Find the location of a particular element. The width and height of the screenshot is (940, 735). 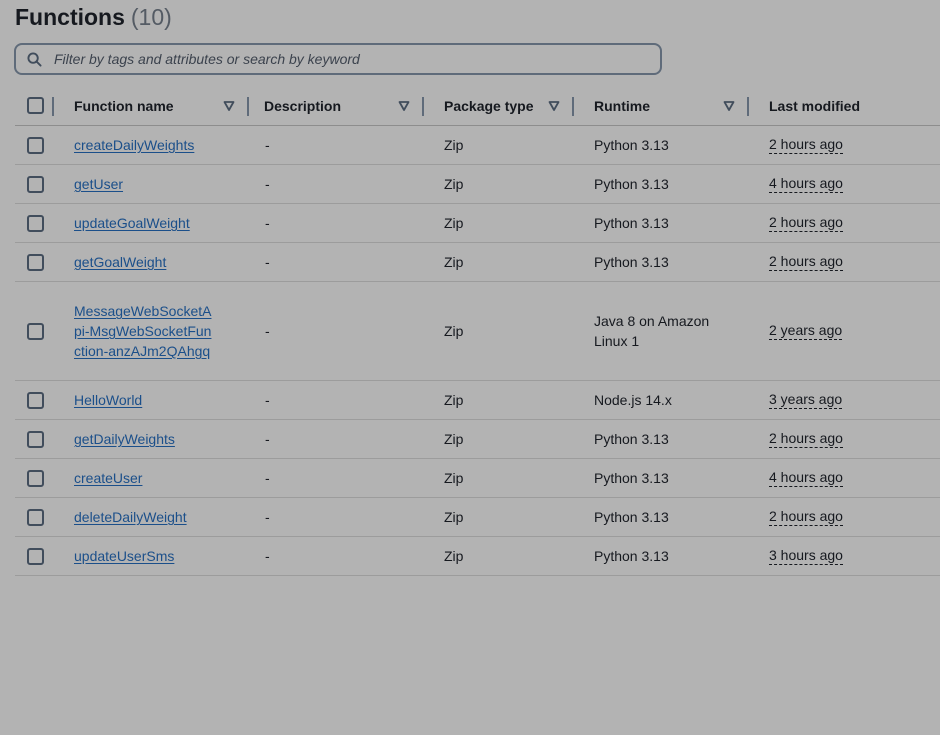

column-header-description: Description is located at coordinates (336, 106).